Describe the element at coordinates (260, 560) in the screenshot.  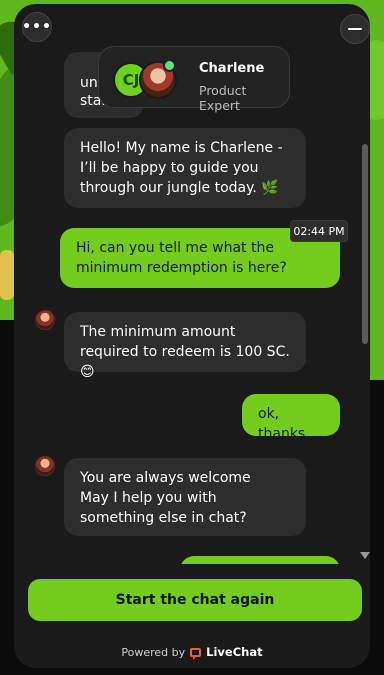
I see `user-message` at that location.